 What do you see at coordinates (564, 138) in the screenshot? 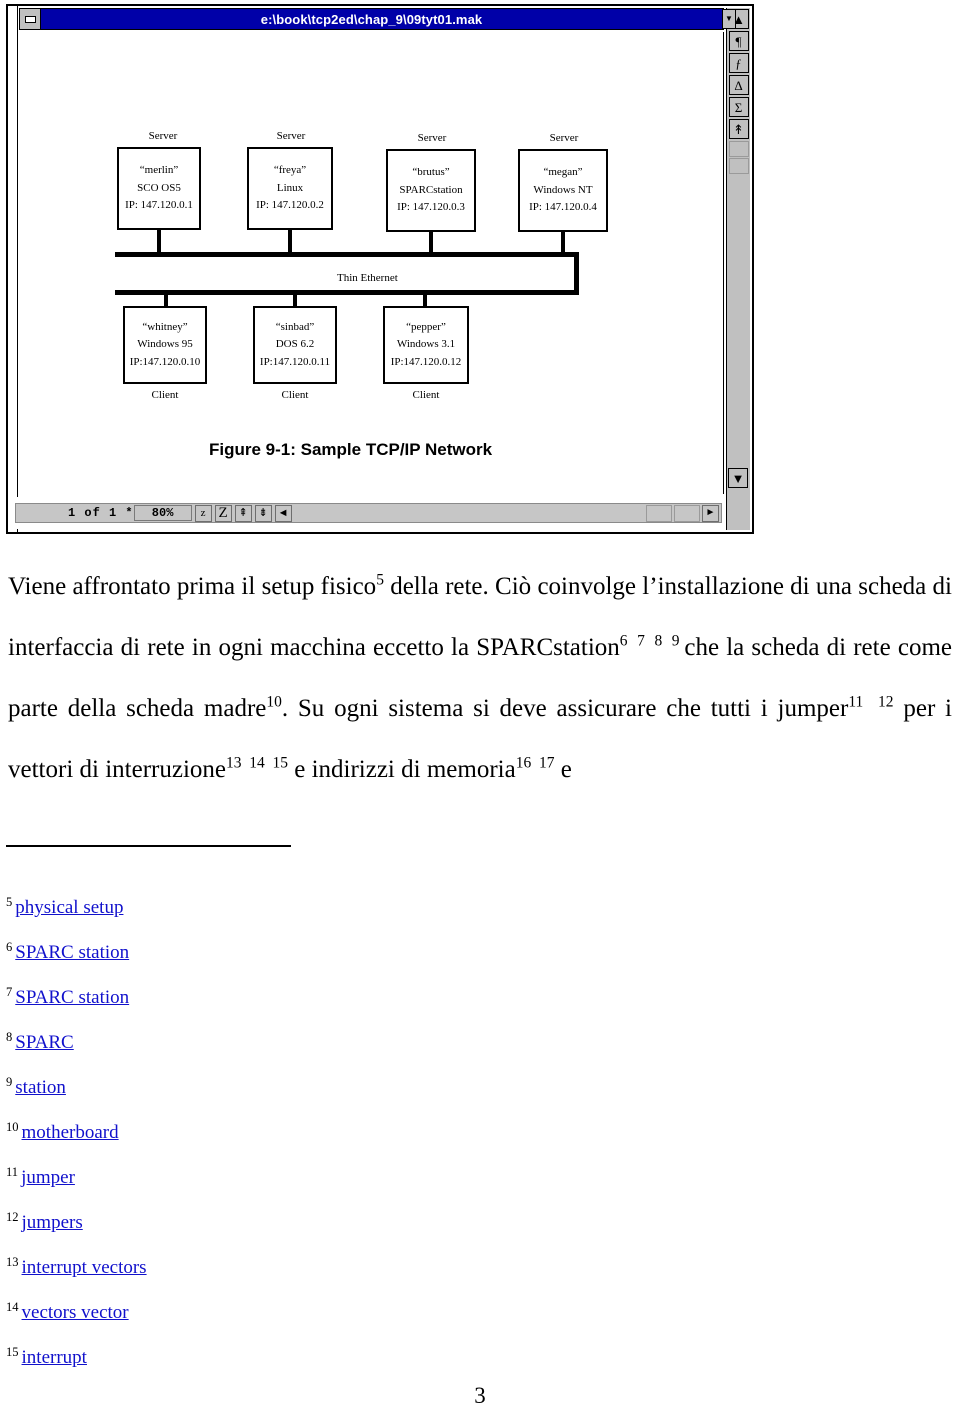
I see `server-role-label: Server` at bounding box center [564, 138].